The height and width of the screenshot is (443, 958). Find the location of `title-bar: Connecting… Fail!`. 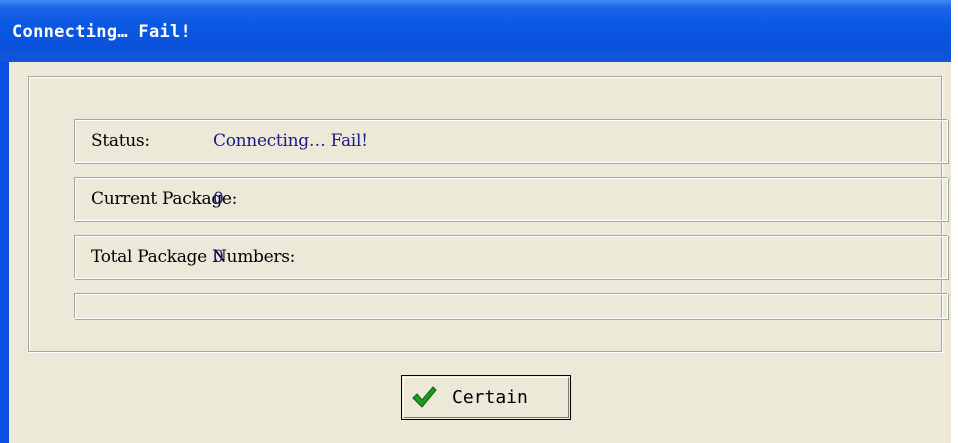

title-bar: Connecting… Fail! is located at coordinates (475, 31).